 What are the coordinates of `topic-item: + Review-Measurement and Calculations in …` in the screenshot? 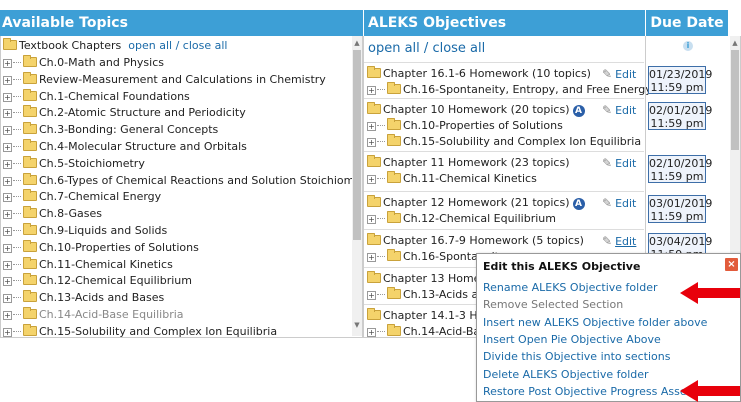 It's located at (164, 79).